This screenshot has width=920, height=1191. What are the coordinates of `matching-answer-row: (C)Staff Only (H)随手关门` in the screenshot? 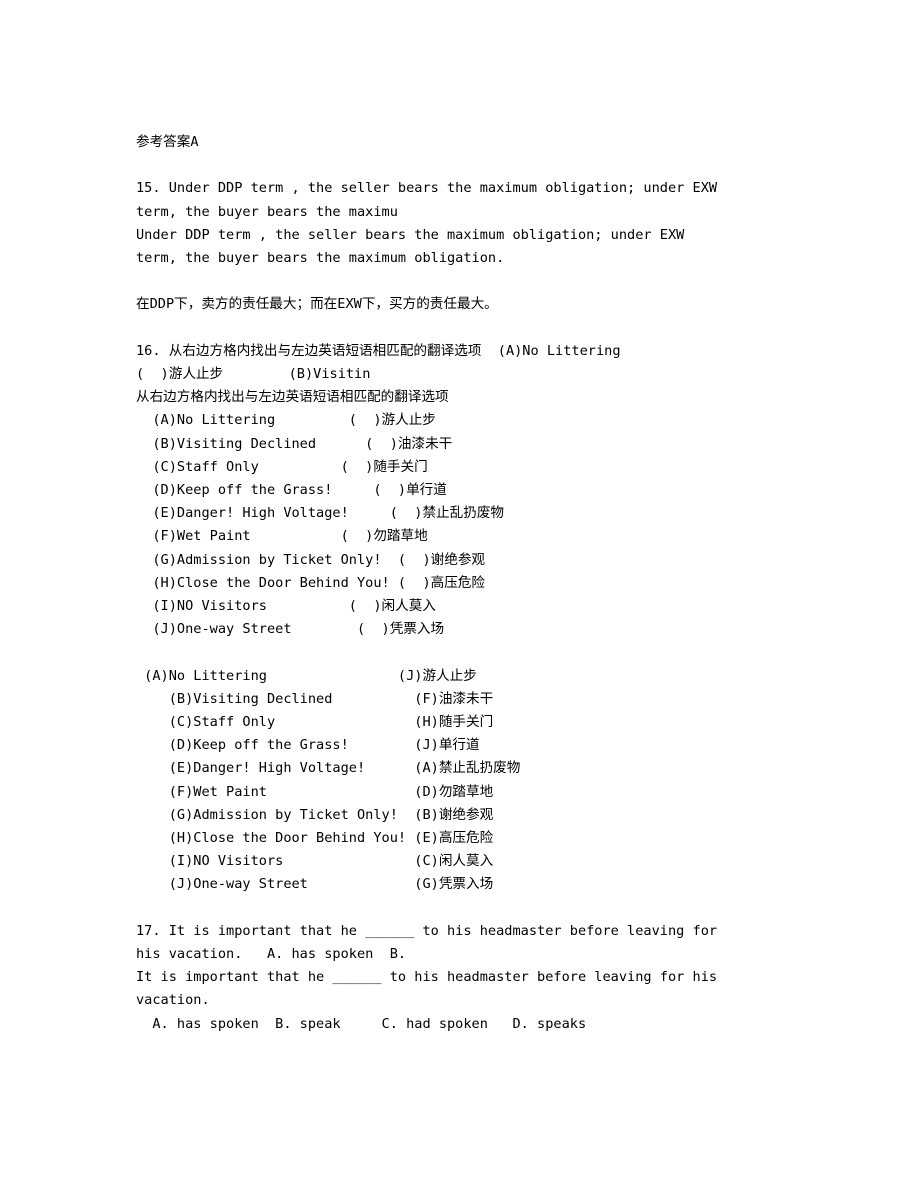 It's located at (315, 722).